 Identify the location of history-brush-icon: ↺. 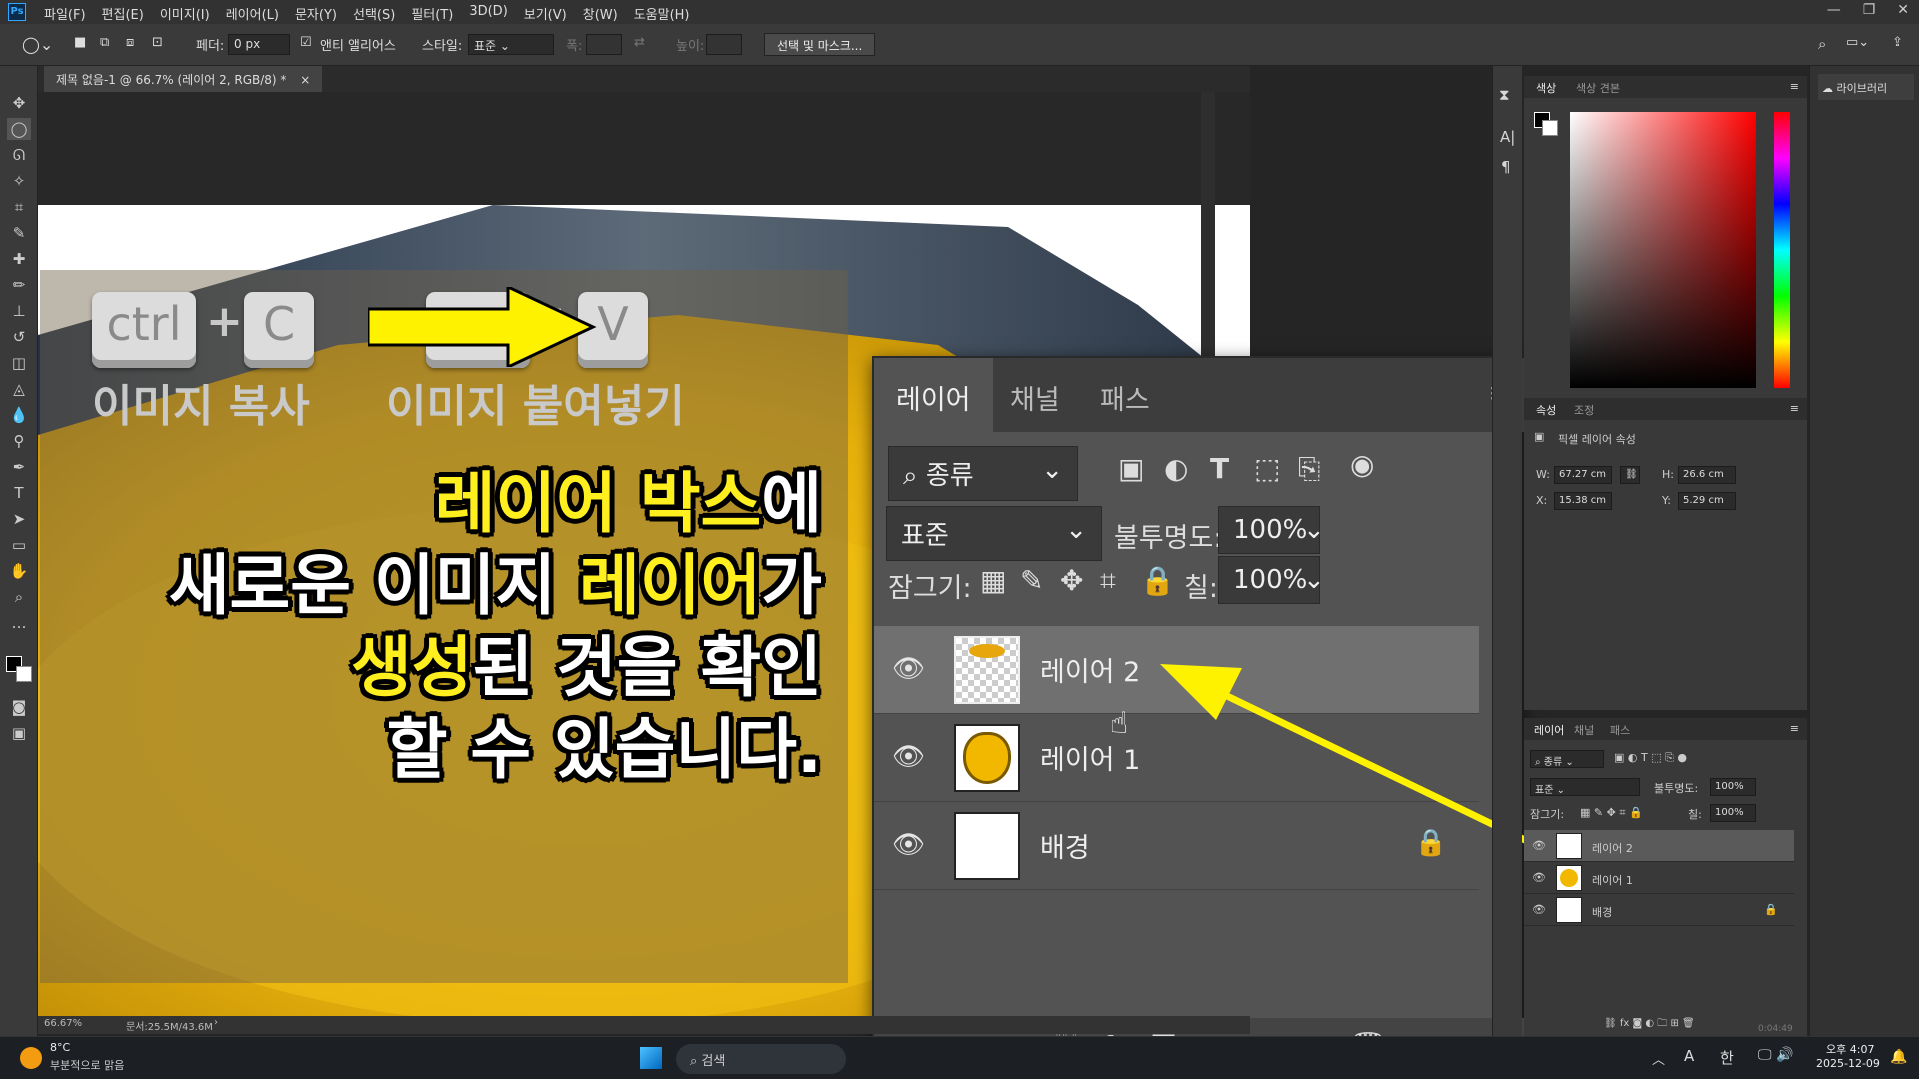
(19, 337).